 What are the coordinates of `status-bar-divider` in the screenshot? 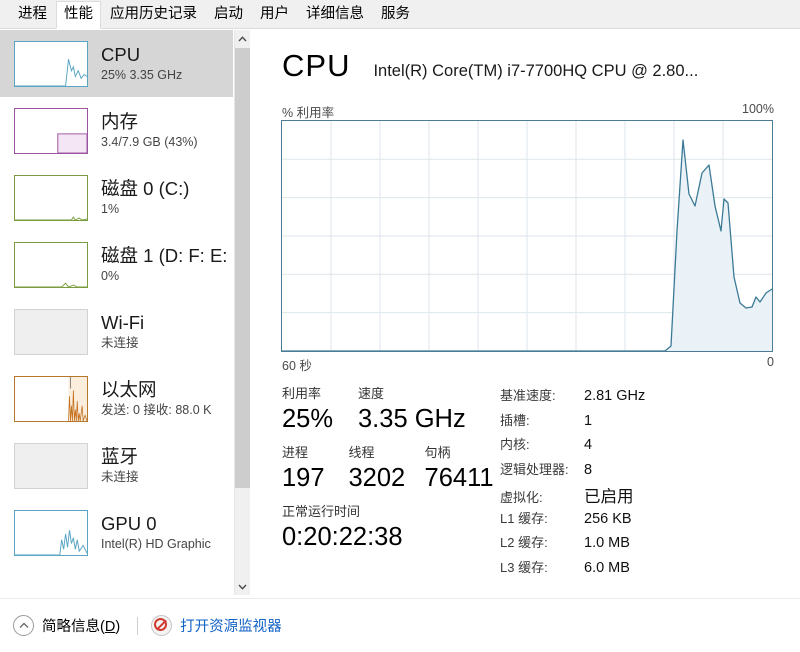 It's located at (138, 625).